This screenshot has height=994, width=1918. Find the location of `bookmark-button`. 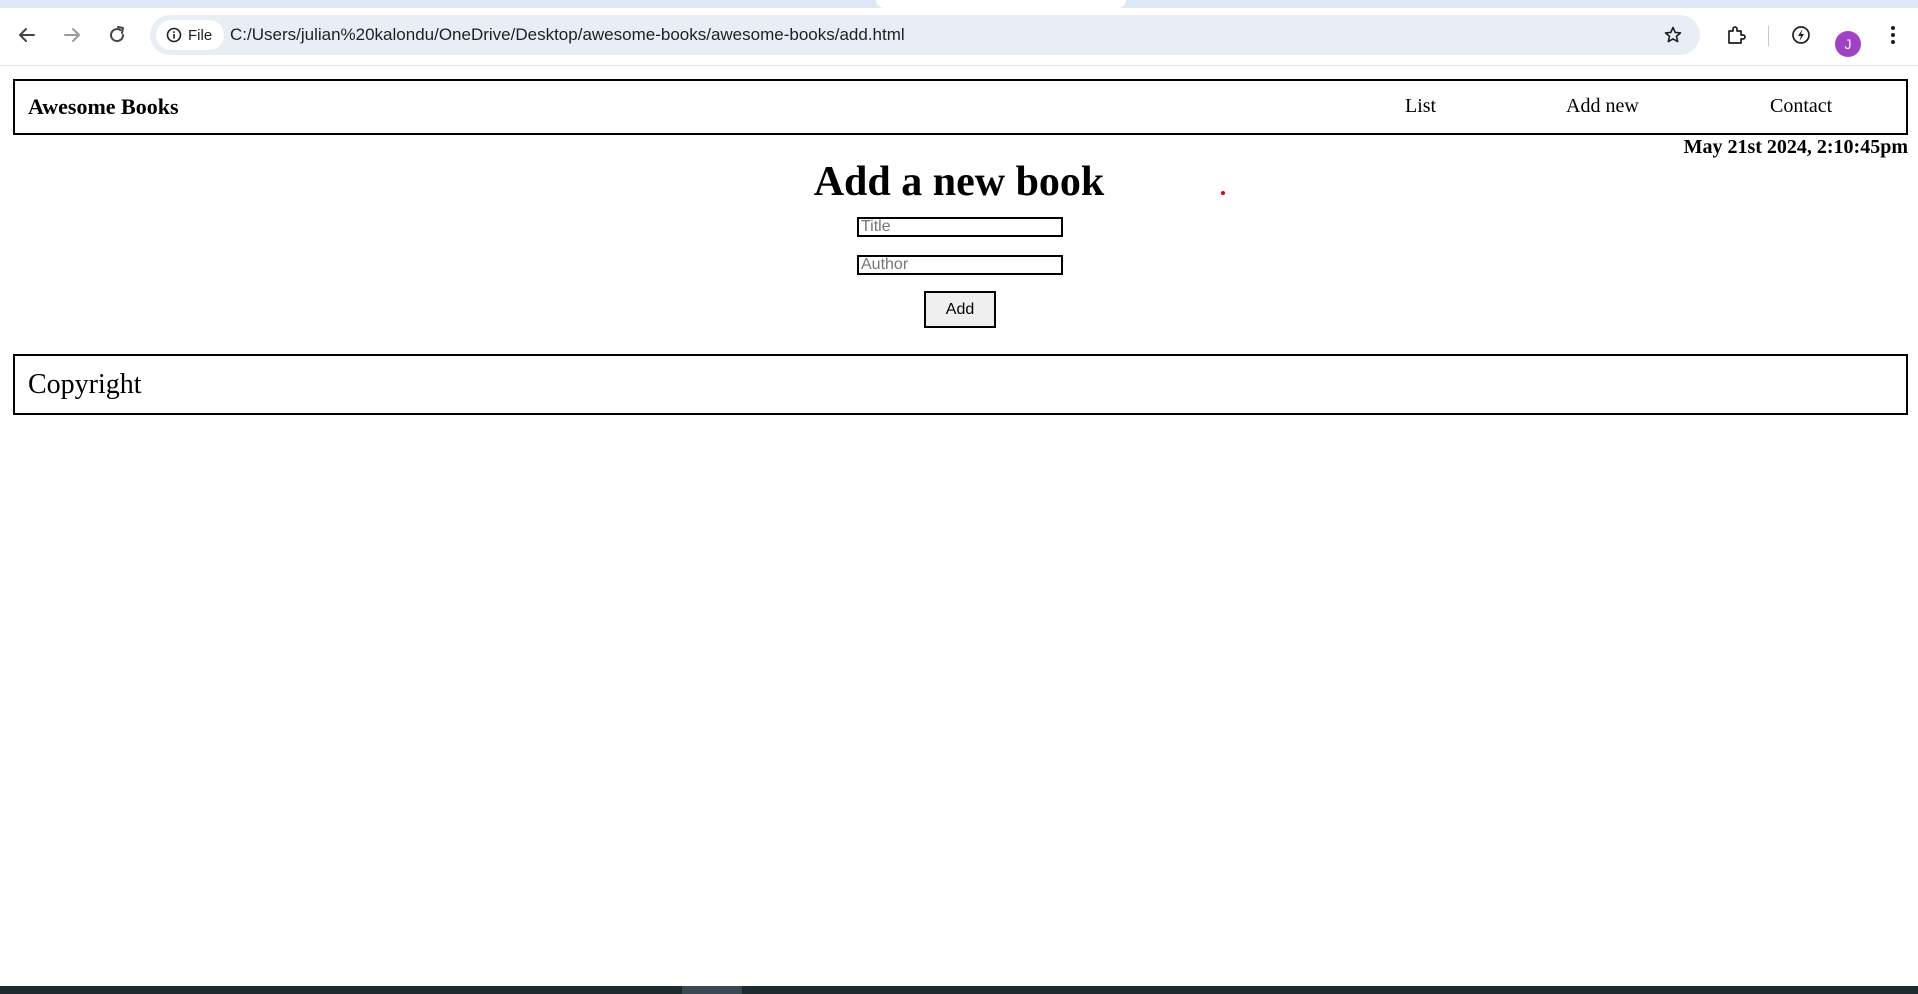

bookmark-button is located at coordinates (1673, 35).